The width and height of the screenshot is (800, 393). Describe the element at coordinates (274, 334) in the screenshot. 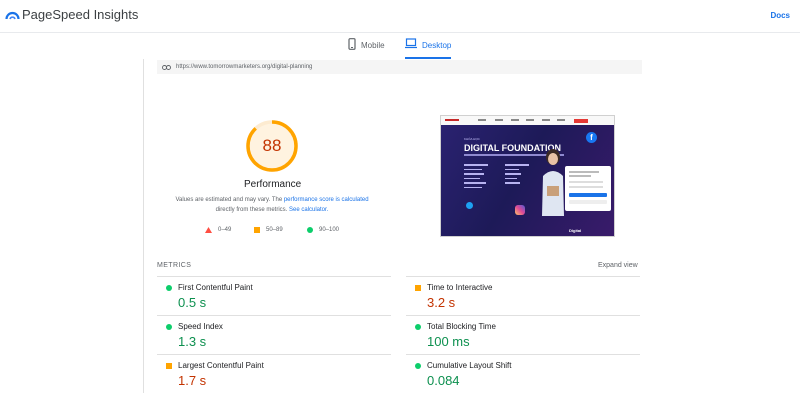

I see `metric-speed-index: Speed Index 1.3 s` at that location.